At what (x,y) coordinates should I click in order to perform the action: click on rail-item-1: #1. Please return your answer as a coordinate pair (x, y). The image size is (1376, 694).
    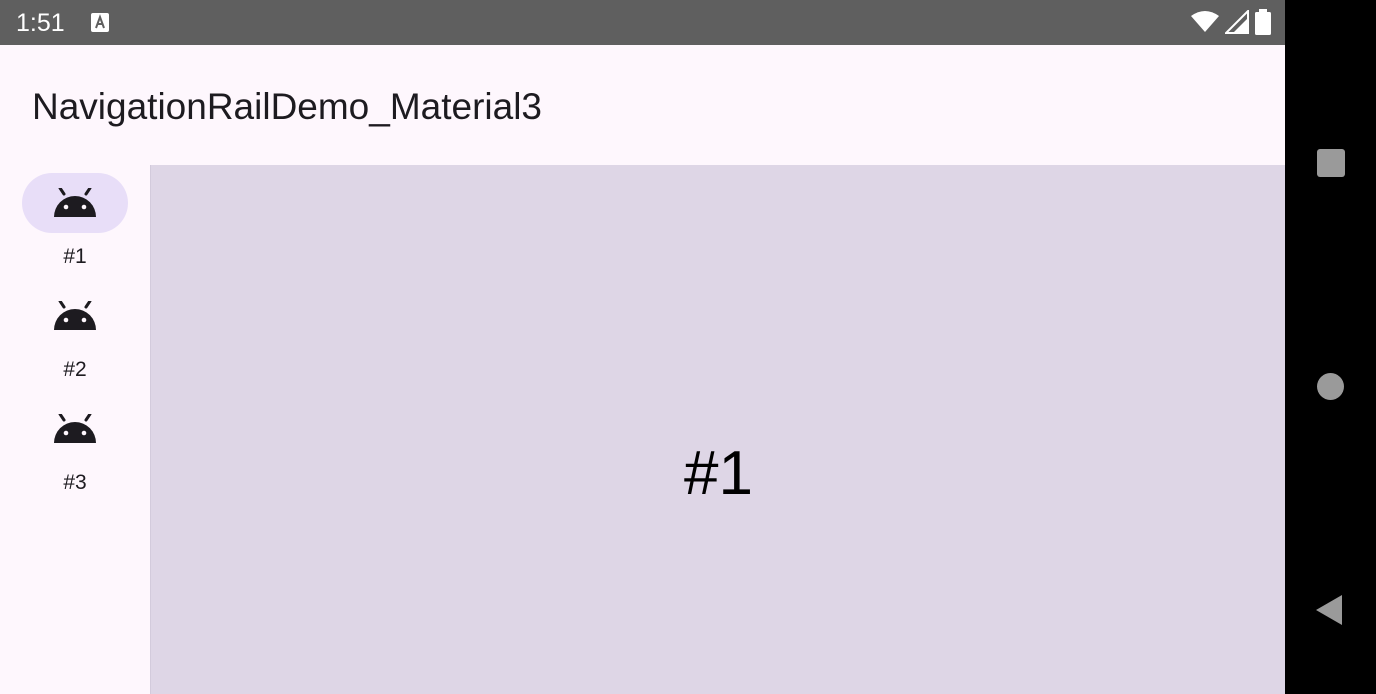
    Looking at the image, I should click on (75, 216).